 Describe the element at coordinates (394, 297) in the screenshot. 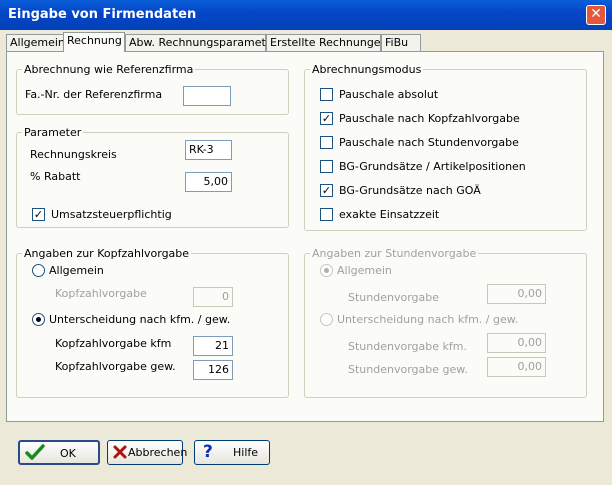

I see `stundenvorgabe-label: Stundenvorgabe` at that location.